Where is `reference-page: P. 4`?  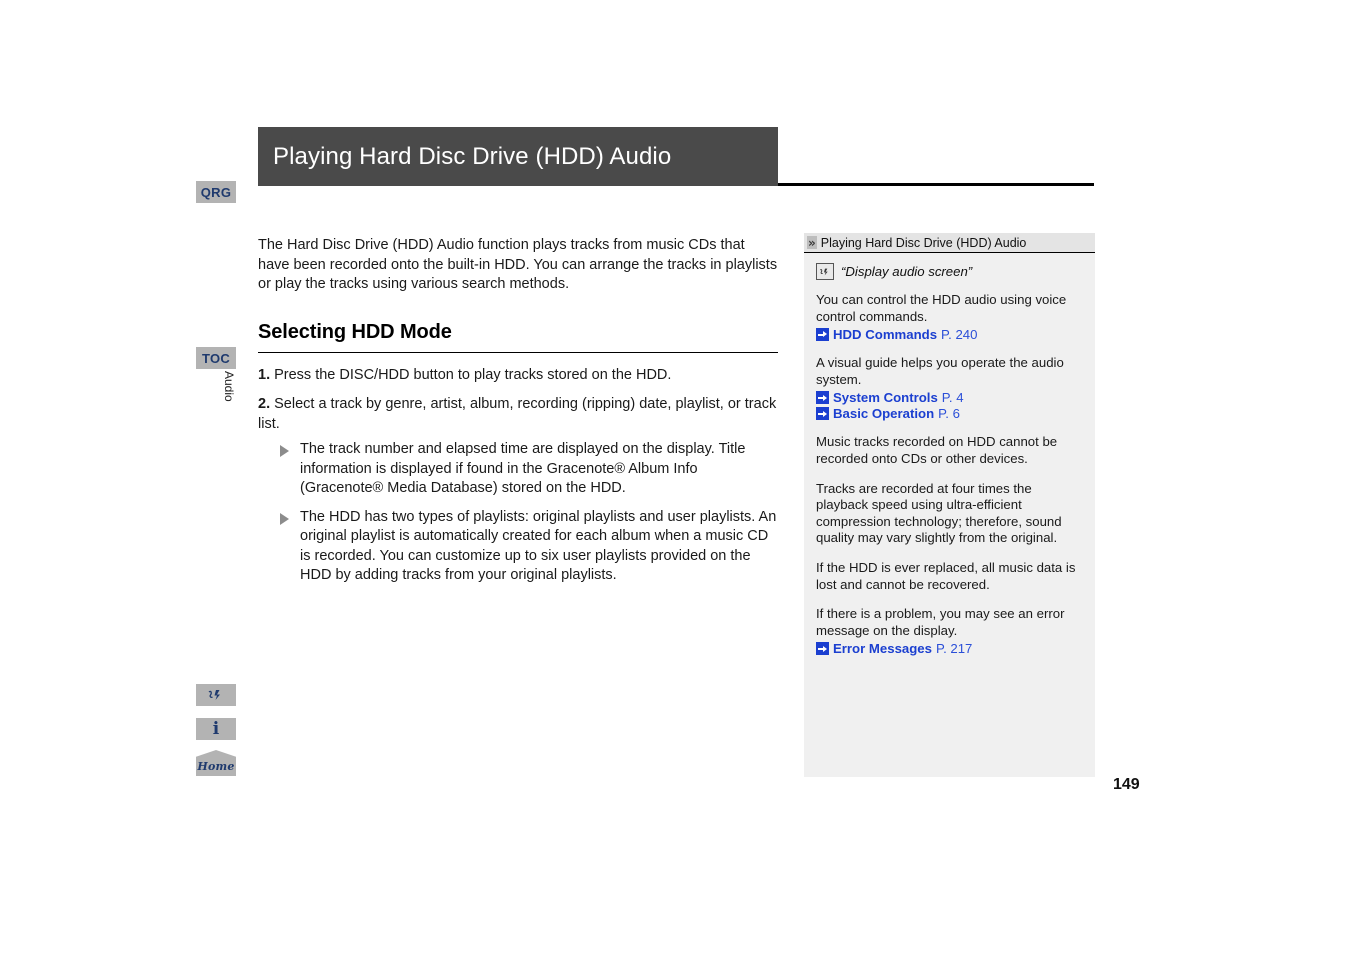
reference-page: P. 4 is located at coordinates (952, 398).